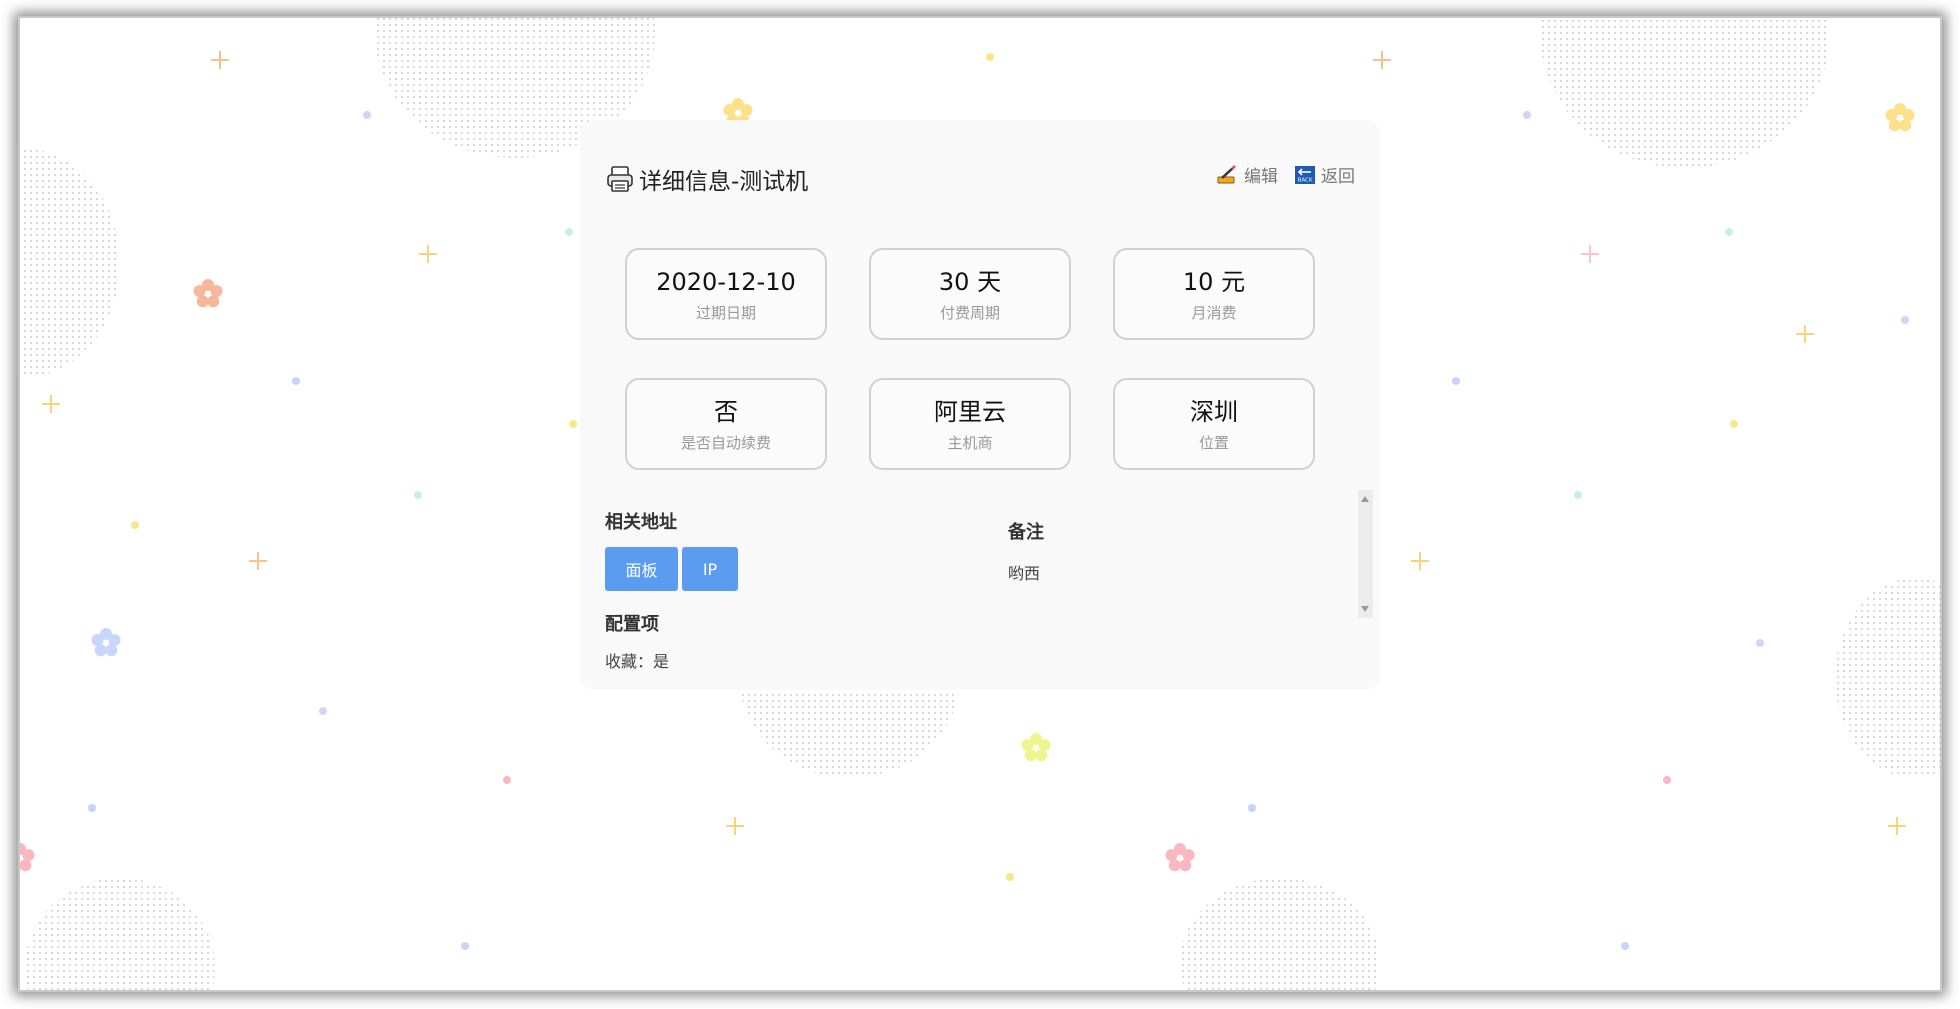 Image resolution: width=1960 pixels, height=1009 pixels. I want to click on stat-label: 付费周期, so click(969, 312).